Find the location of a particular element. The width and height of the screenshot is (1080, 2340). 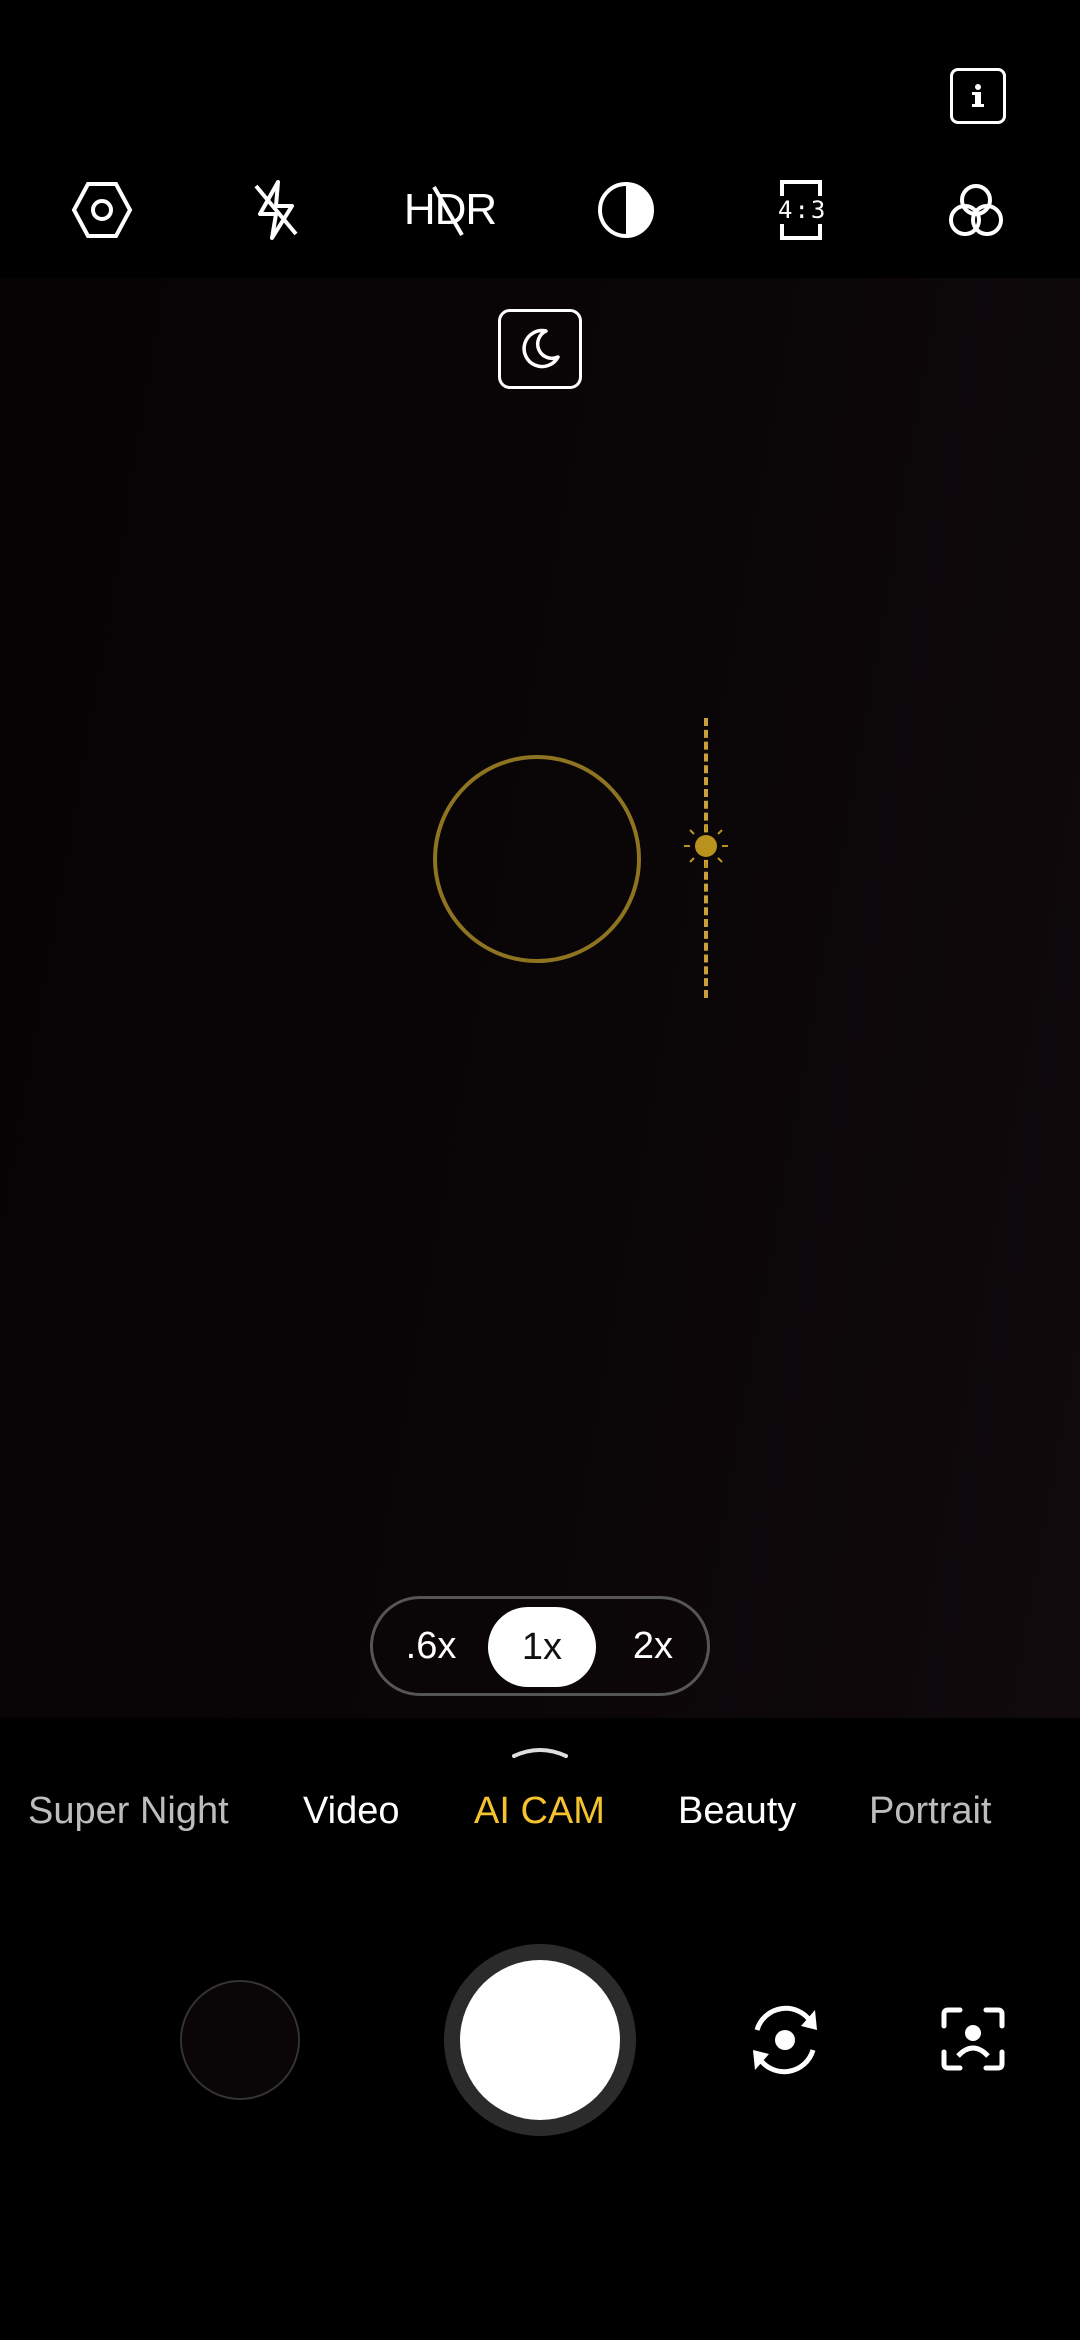

settings-button is located at coordinates (102, 210).